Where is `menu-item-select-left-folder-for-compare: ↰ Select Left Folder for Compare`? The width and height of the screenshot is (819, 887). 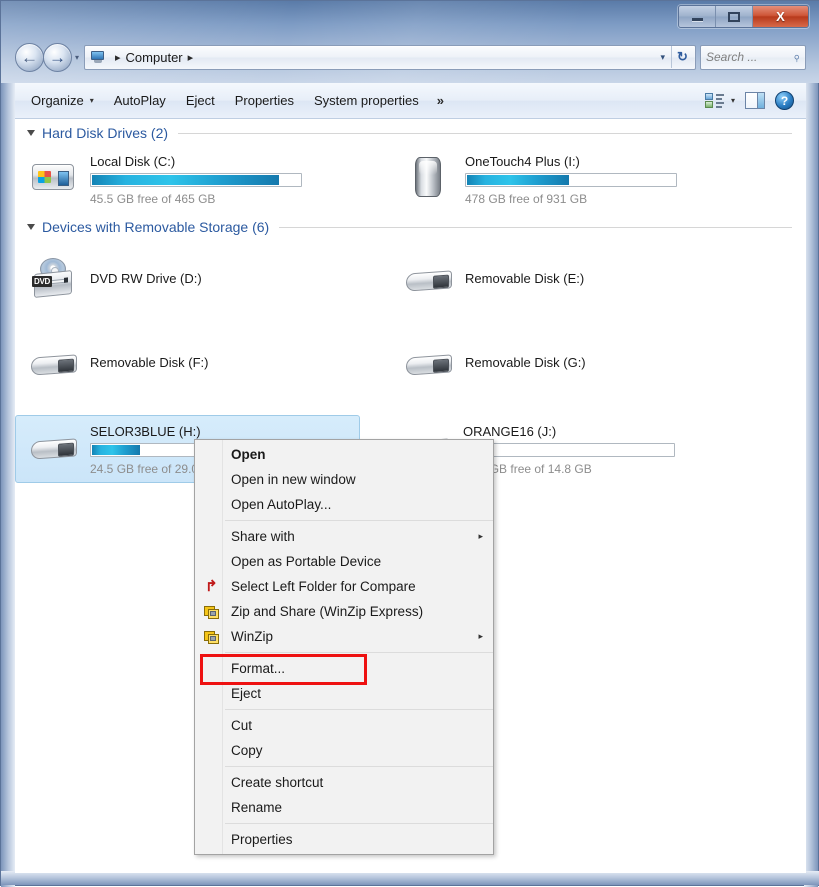
menu-item-select-left-folder-for-compare: ↰ Select Left Folder for Compare is located at coordinates (344, 586).